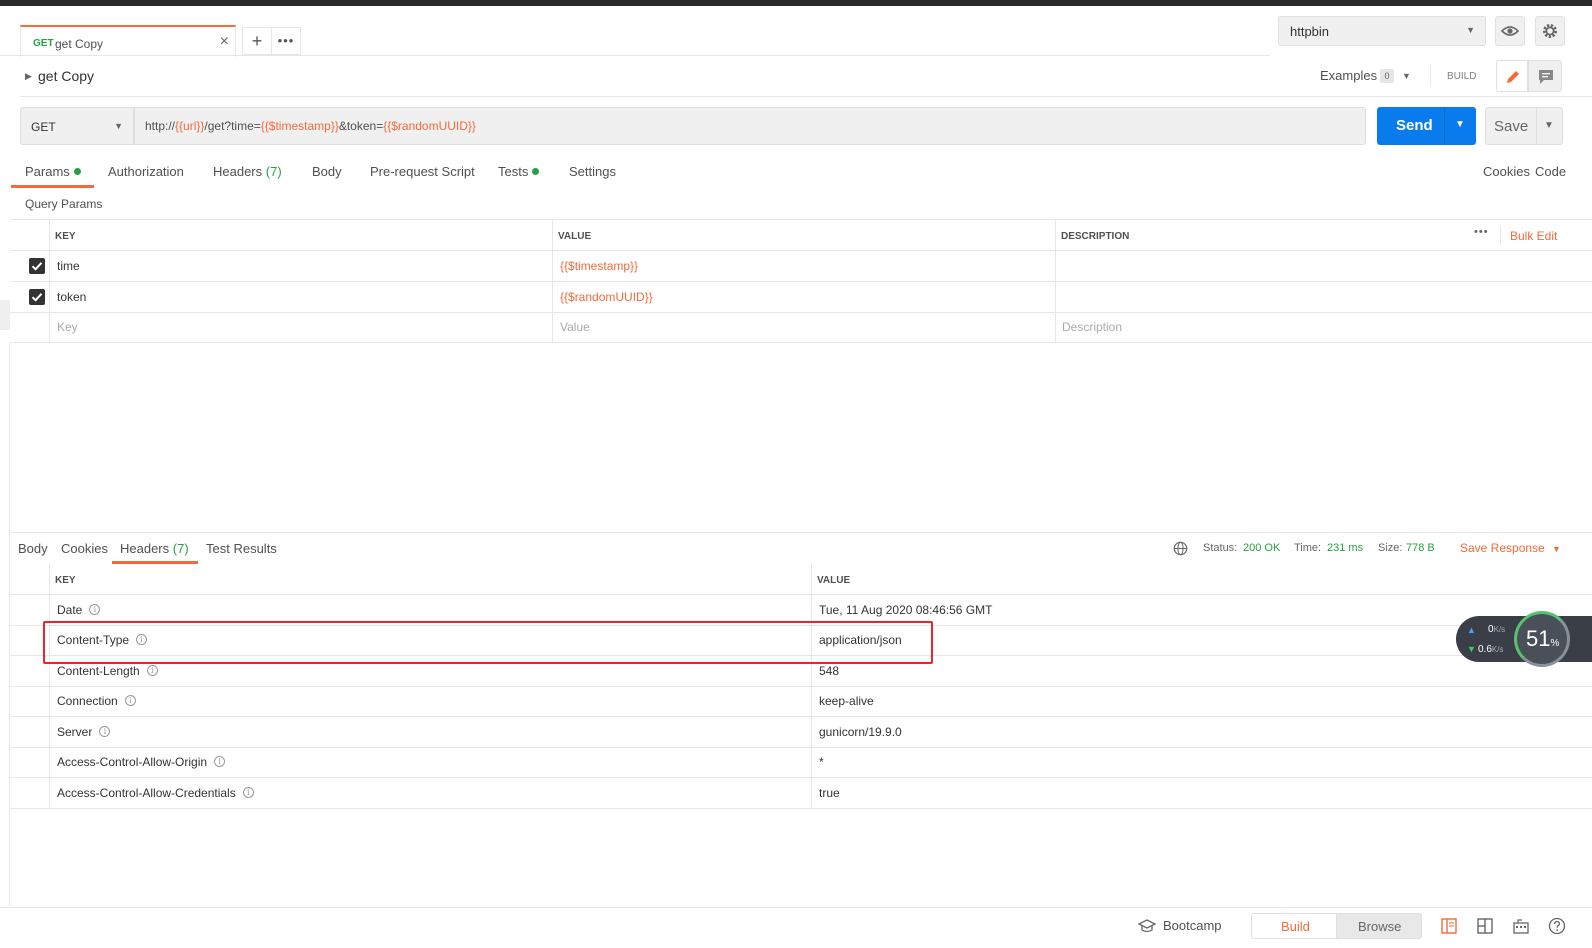 This screenshot has height=948, width=1592. Describe the element at coordinates (606, 297) in the screenshot. I see `param-value: {{$randomUUID}}` at that location.